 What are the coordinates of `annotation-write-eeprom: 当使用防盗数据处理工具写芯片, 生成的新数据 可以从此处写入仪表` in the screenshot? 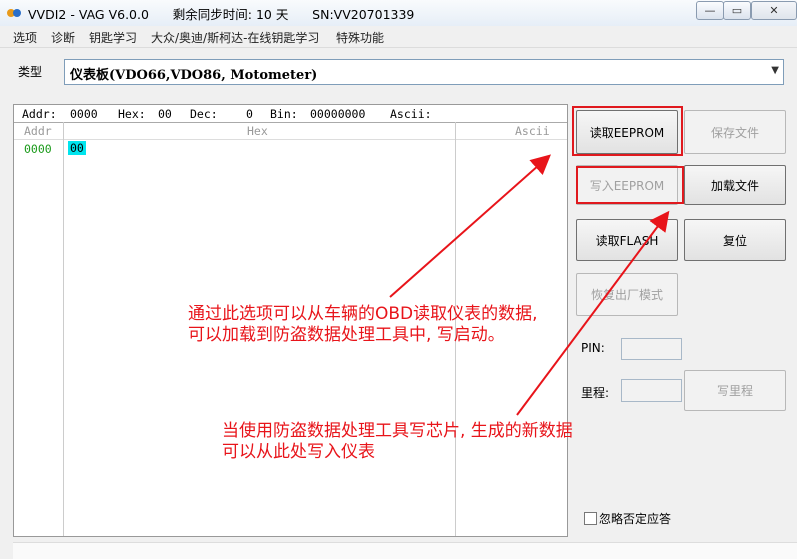 It's located at (397, 441).